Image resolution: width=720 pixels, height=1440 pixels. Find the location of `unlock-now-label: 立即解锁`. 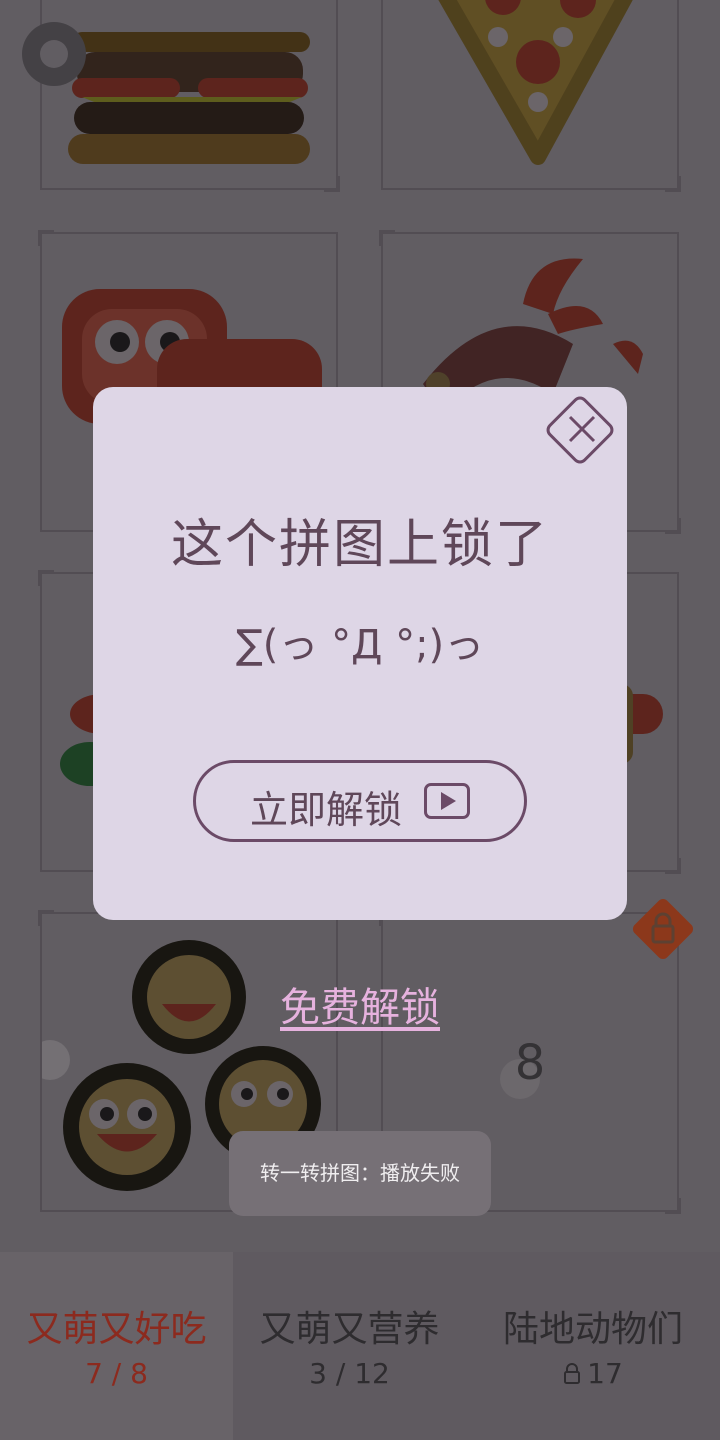

unlock-now-label: 立即解锁 is located at coordinates (326, 810).